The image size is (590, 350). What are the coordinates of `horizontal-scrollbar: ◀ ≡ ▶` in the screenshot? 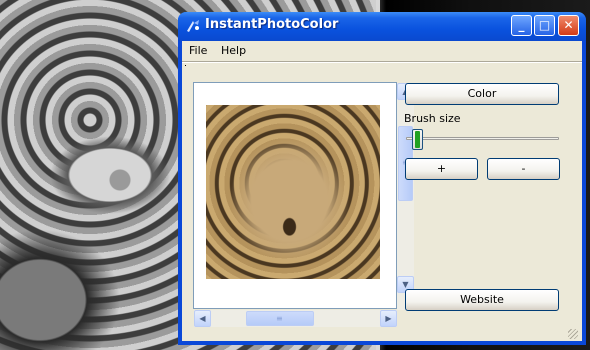 It's located at (295, 318).